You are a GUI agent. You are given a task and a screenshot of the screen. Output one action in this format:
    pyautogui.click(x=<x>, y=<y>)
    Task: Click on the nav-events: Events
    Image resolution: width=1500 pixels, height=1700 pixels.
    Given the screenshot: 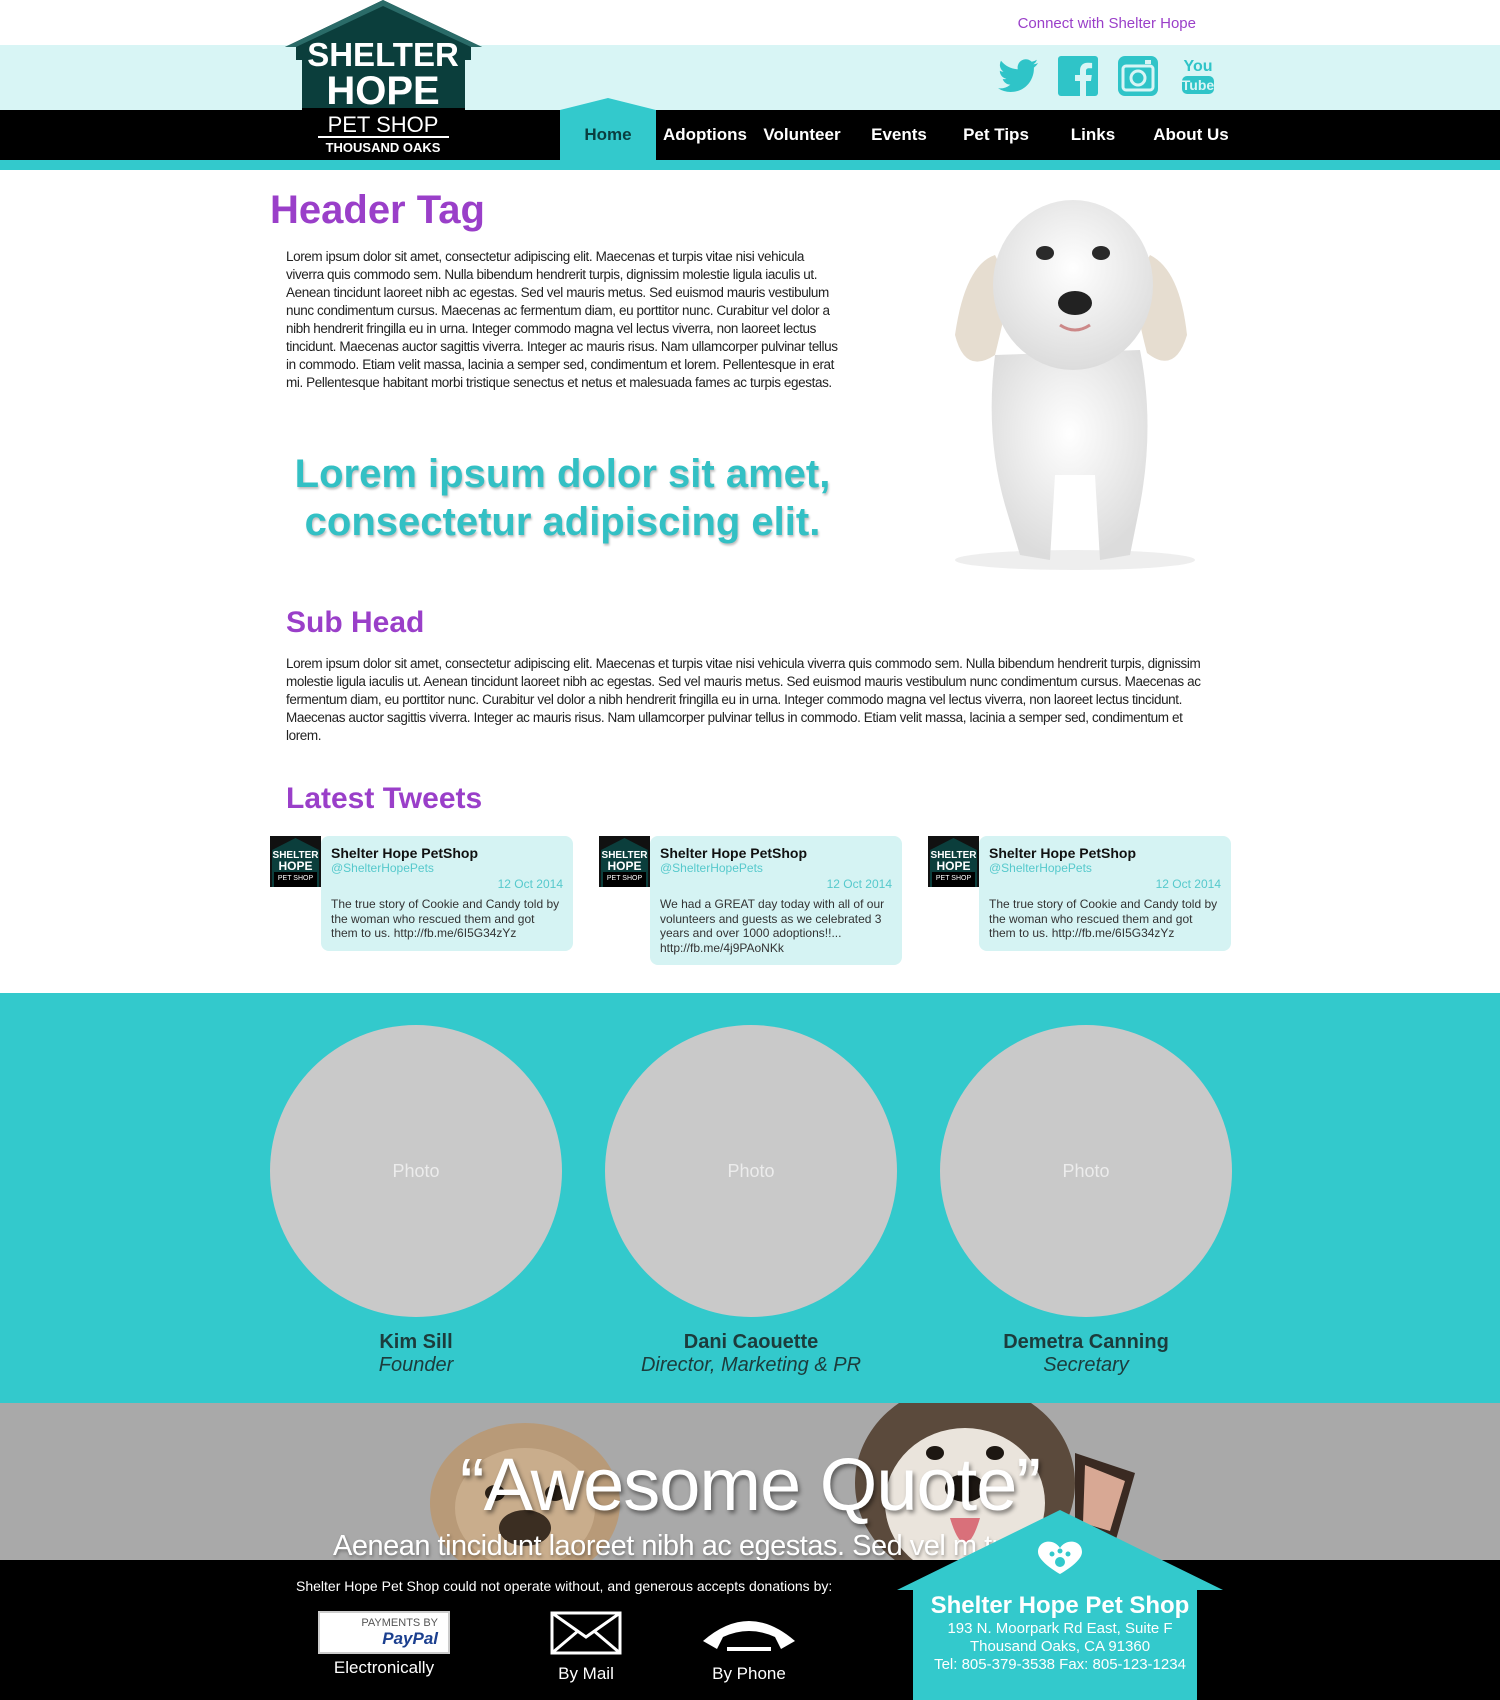 What is the action you would take?
    pyautogui.click(x=899, y=135)
    